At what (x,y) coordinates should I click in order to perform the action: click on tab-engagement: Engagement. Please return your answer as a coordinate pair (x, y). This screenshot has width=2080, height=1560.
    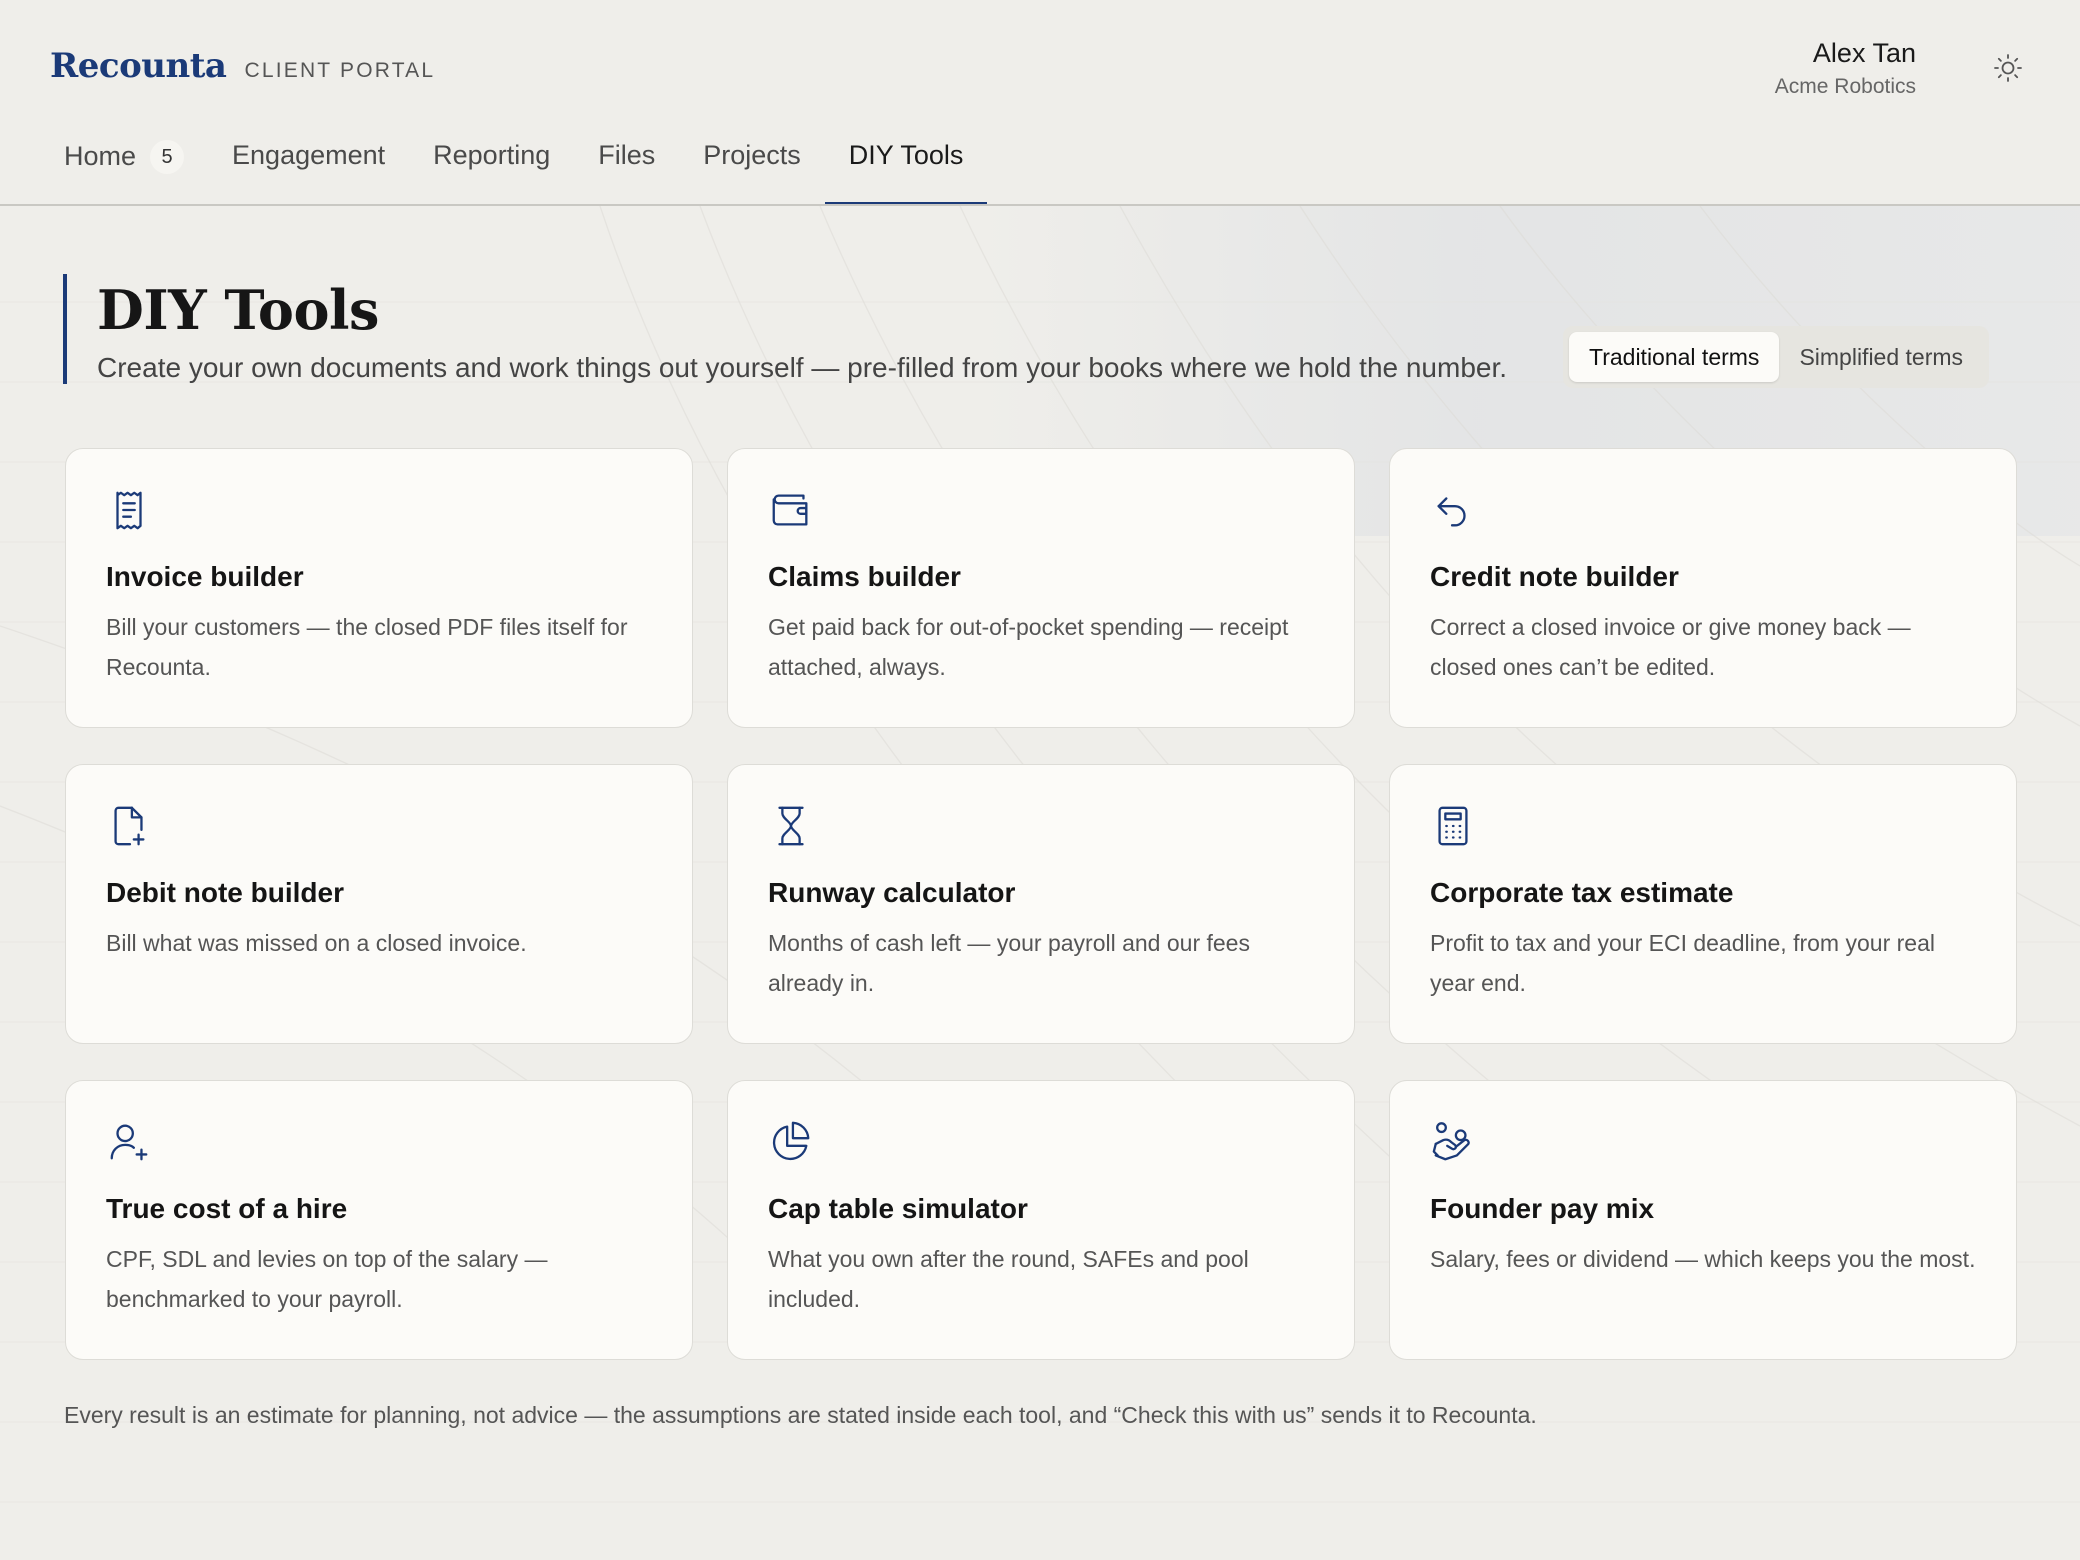
    Looking at the image, I should click on (308, 163).